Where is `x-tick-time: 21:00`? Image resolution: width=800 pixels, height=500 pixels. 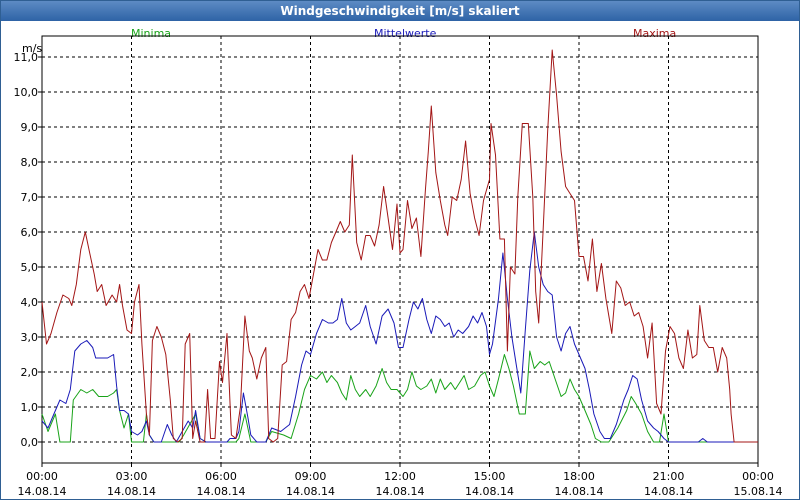 x-tick-time: 21:00 is located at coordinates (669, 476).